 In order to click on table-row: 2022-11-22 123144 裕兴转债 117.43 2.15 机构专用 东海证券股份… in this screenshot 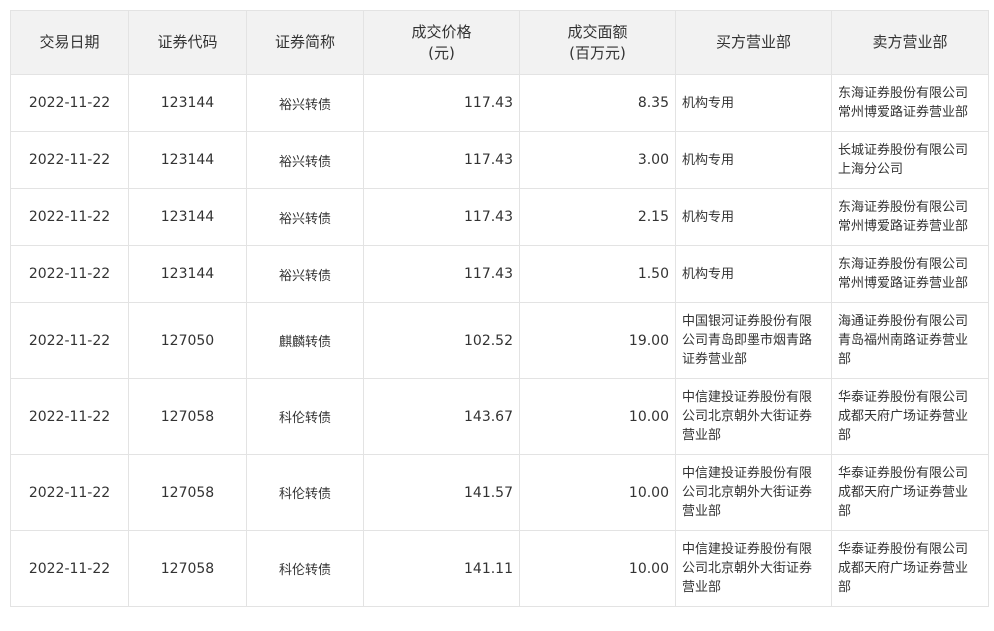, I will do `click(499, 217)`.